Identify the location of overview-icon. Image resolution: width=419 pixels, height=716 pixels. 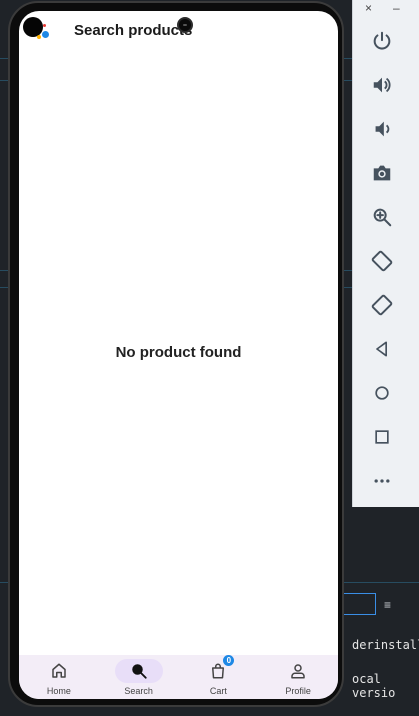
(382, 437).